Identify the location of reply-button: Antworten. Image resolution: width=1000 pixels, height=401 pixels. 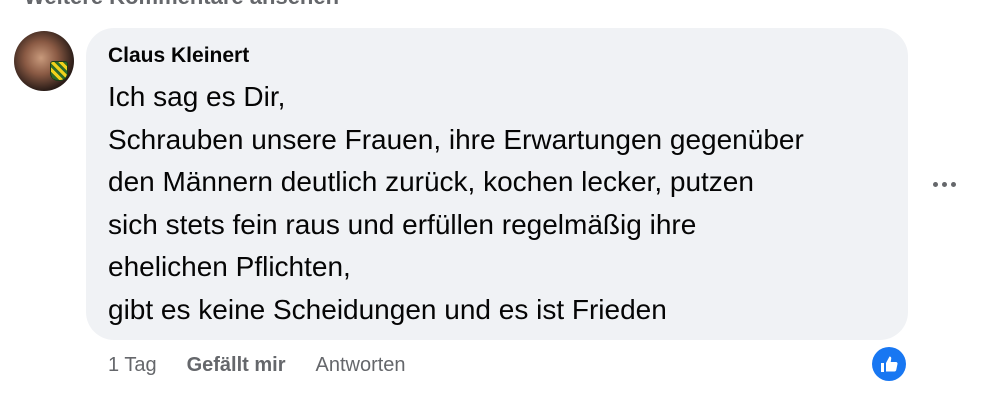
(361, 365).